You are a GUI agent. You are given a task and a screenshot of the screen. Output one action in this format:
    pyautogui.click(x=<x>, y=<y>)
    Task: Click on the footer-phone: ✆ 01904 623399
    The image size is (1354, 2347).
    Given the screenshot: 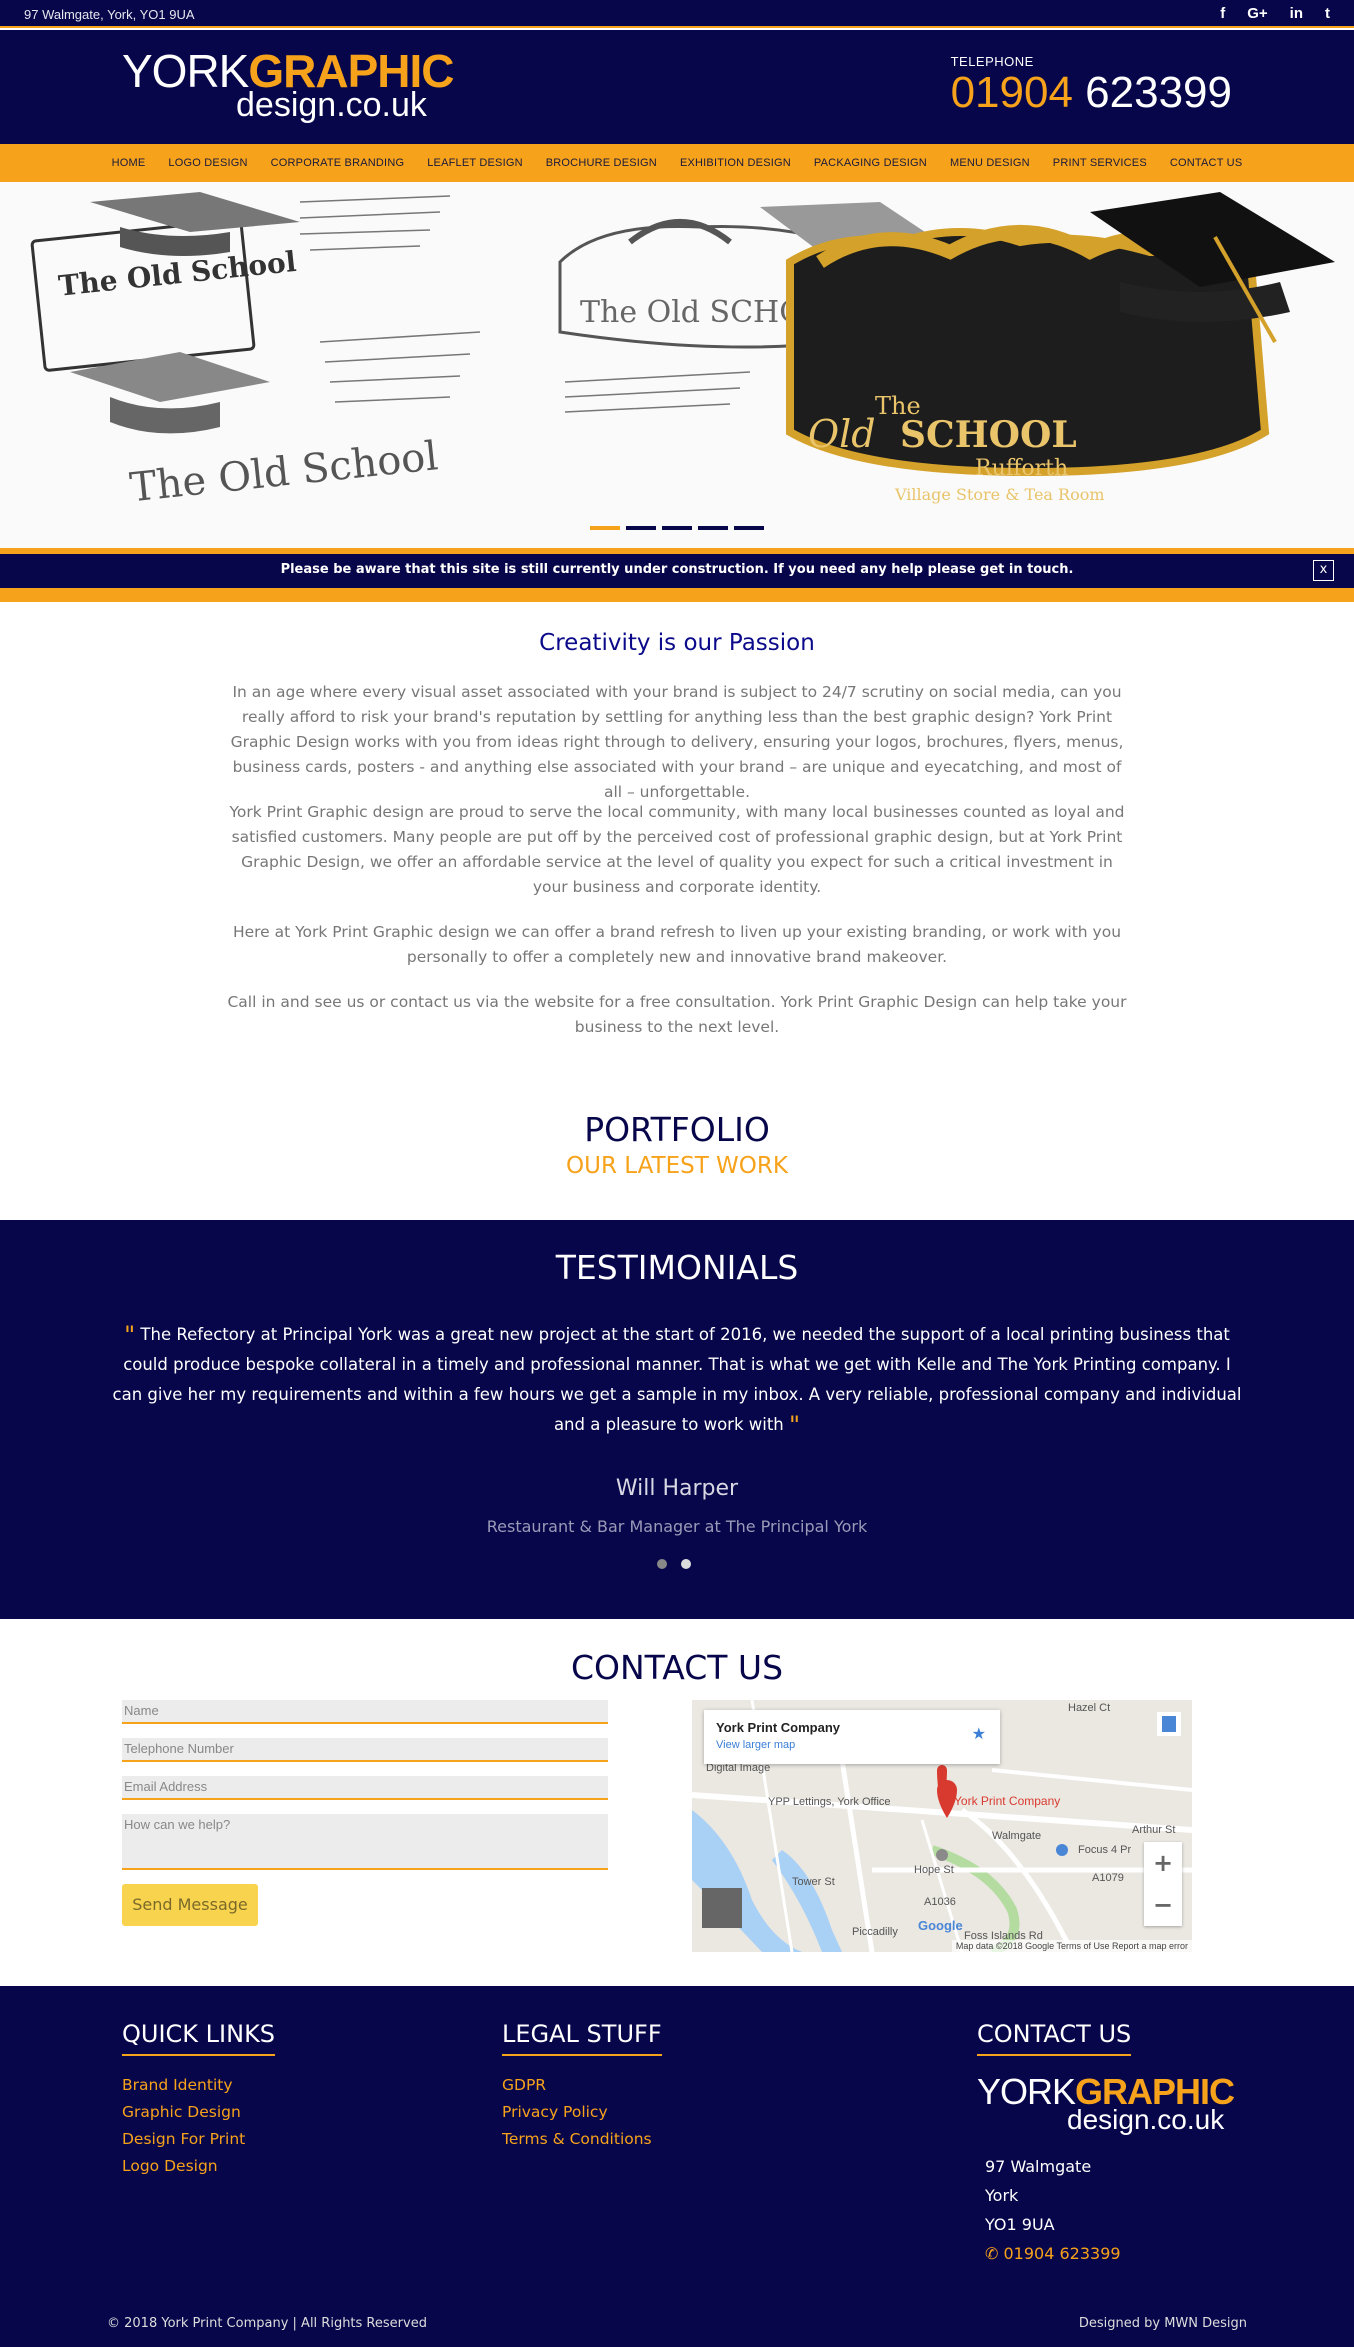 What is the action you would take?
    pyautogui.click(x=1109, y=2253)
    